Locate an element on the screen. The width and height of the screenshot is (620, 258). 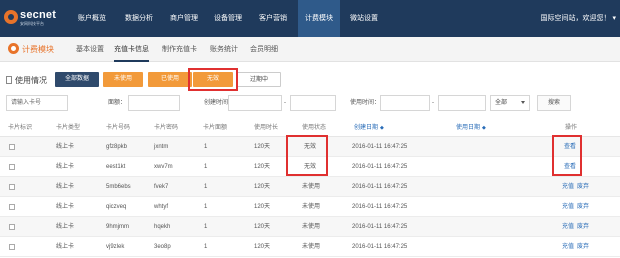
nav-item-microsite: 微站设置 is located at coordinates (364, 18).